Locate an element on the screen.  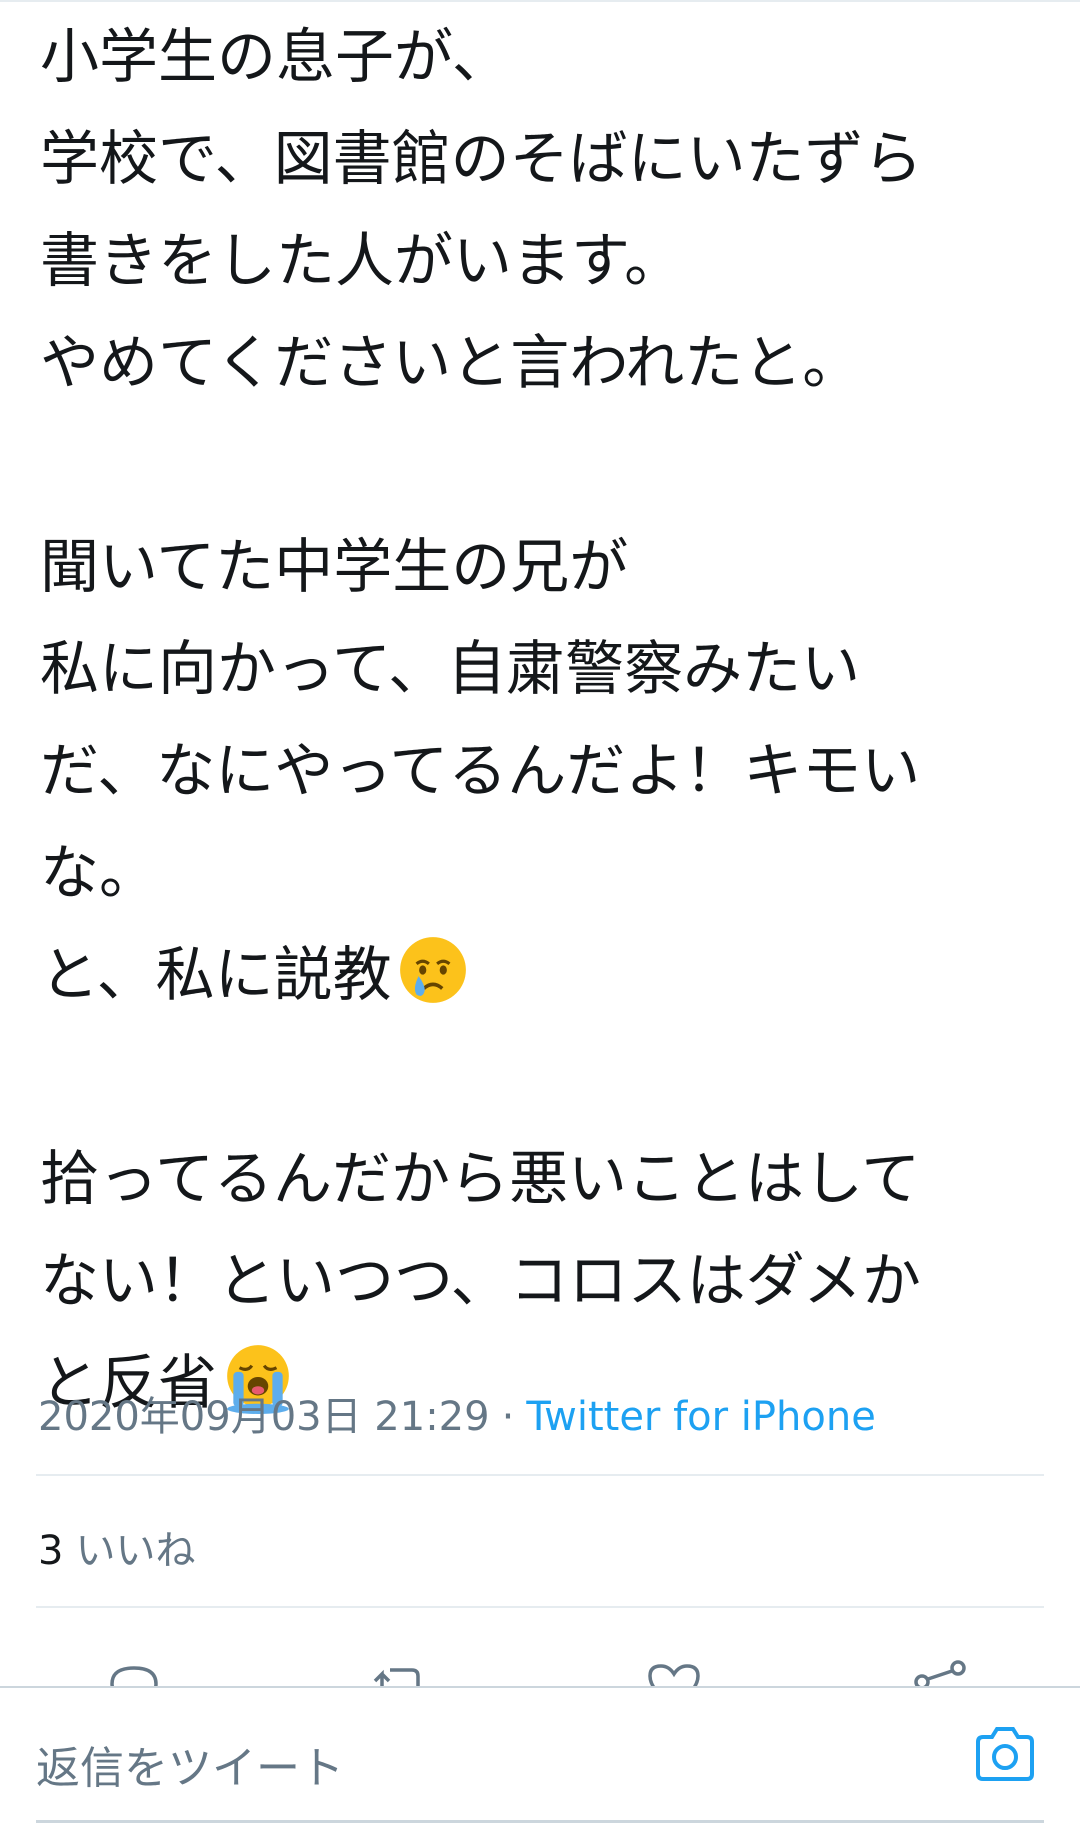
tweet-line: 拾ってるんだから悪いことはして is located at coordinates (480, 1178).